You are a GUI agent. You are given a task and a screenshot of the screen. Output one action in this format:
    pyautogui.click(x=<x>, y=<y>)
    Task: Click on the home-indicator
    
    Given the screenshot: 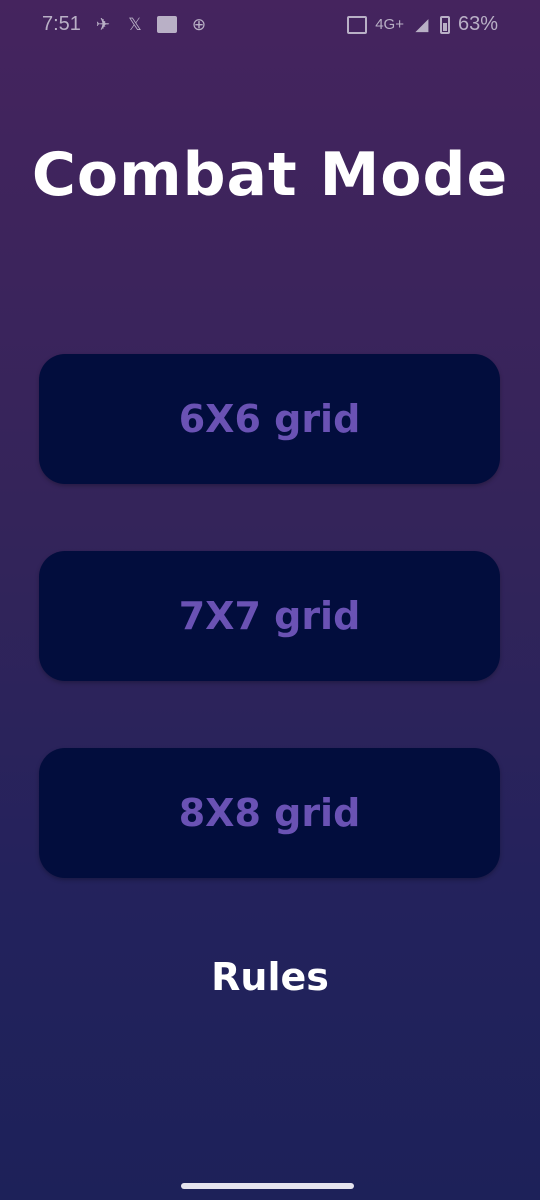 What is the action you would take?
    pyautogui.click(x=267, y=1186)
    